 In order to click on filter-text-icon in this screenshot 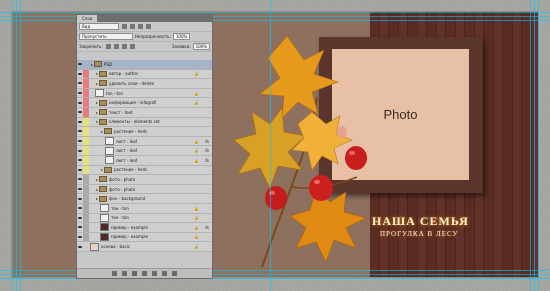, I will do `click(140, 26)`.